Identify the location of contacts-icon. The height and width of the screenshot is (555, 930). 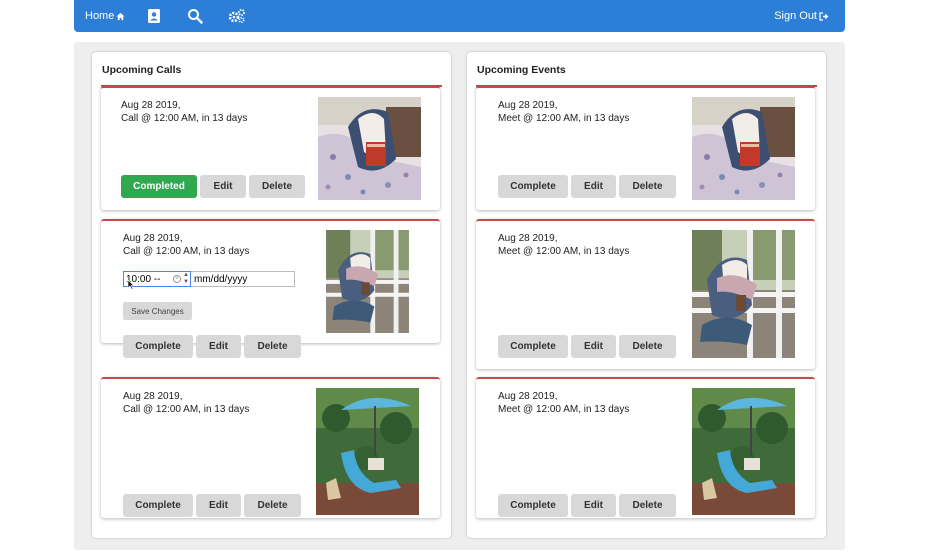
(154, 16).